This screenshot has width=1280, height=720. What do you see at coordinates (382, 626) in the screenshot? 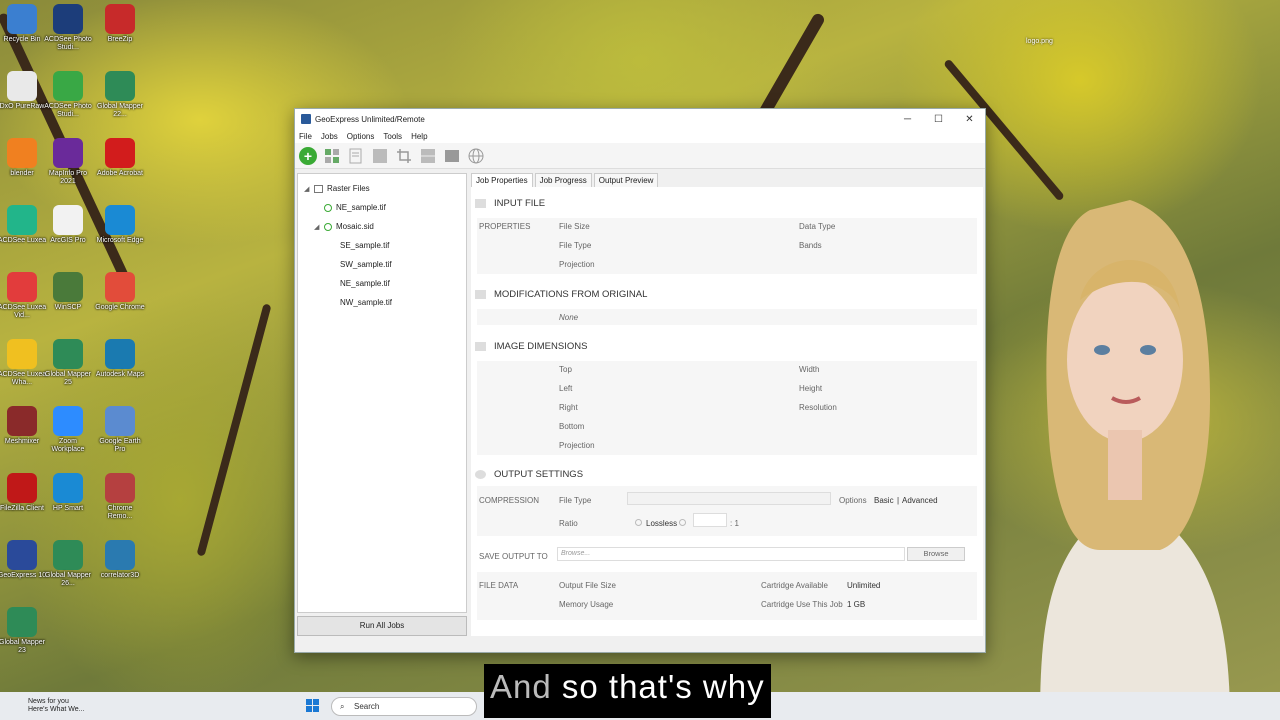
I see `run-all-jobs-button: Run All Jobs` at bounding box center [382, 626].